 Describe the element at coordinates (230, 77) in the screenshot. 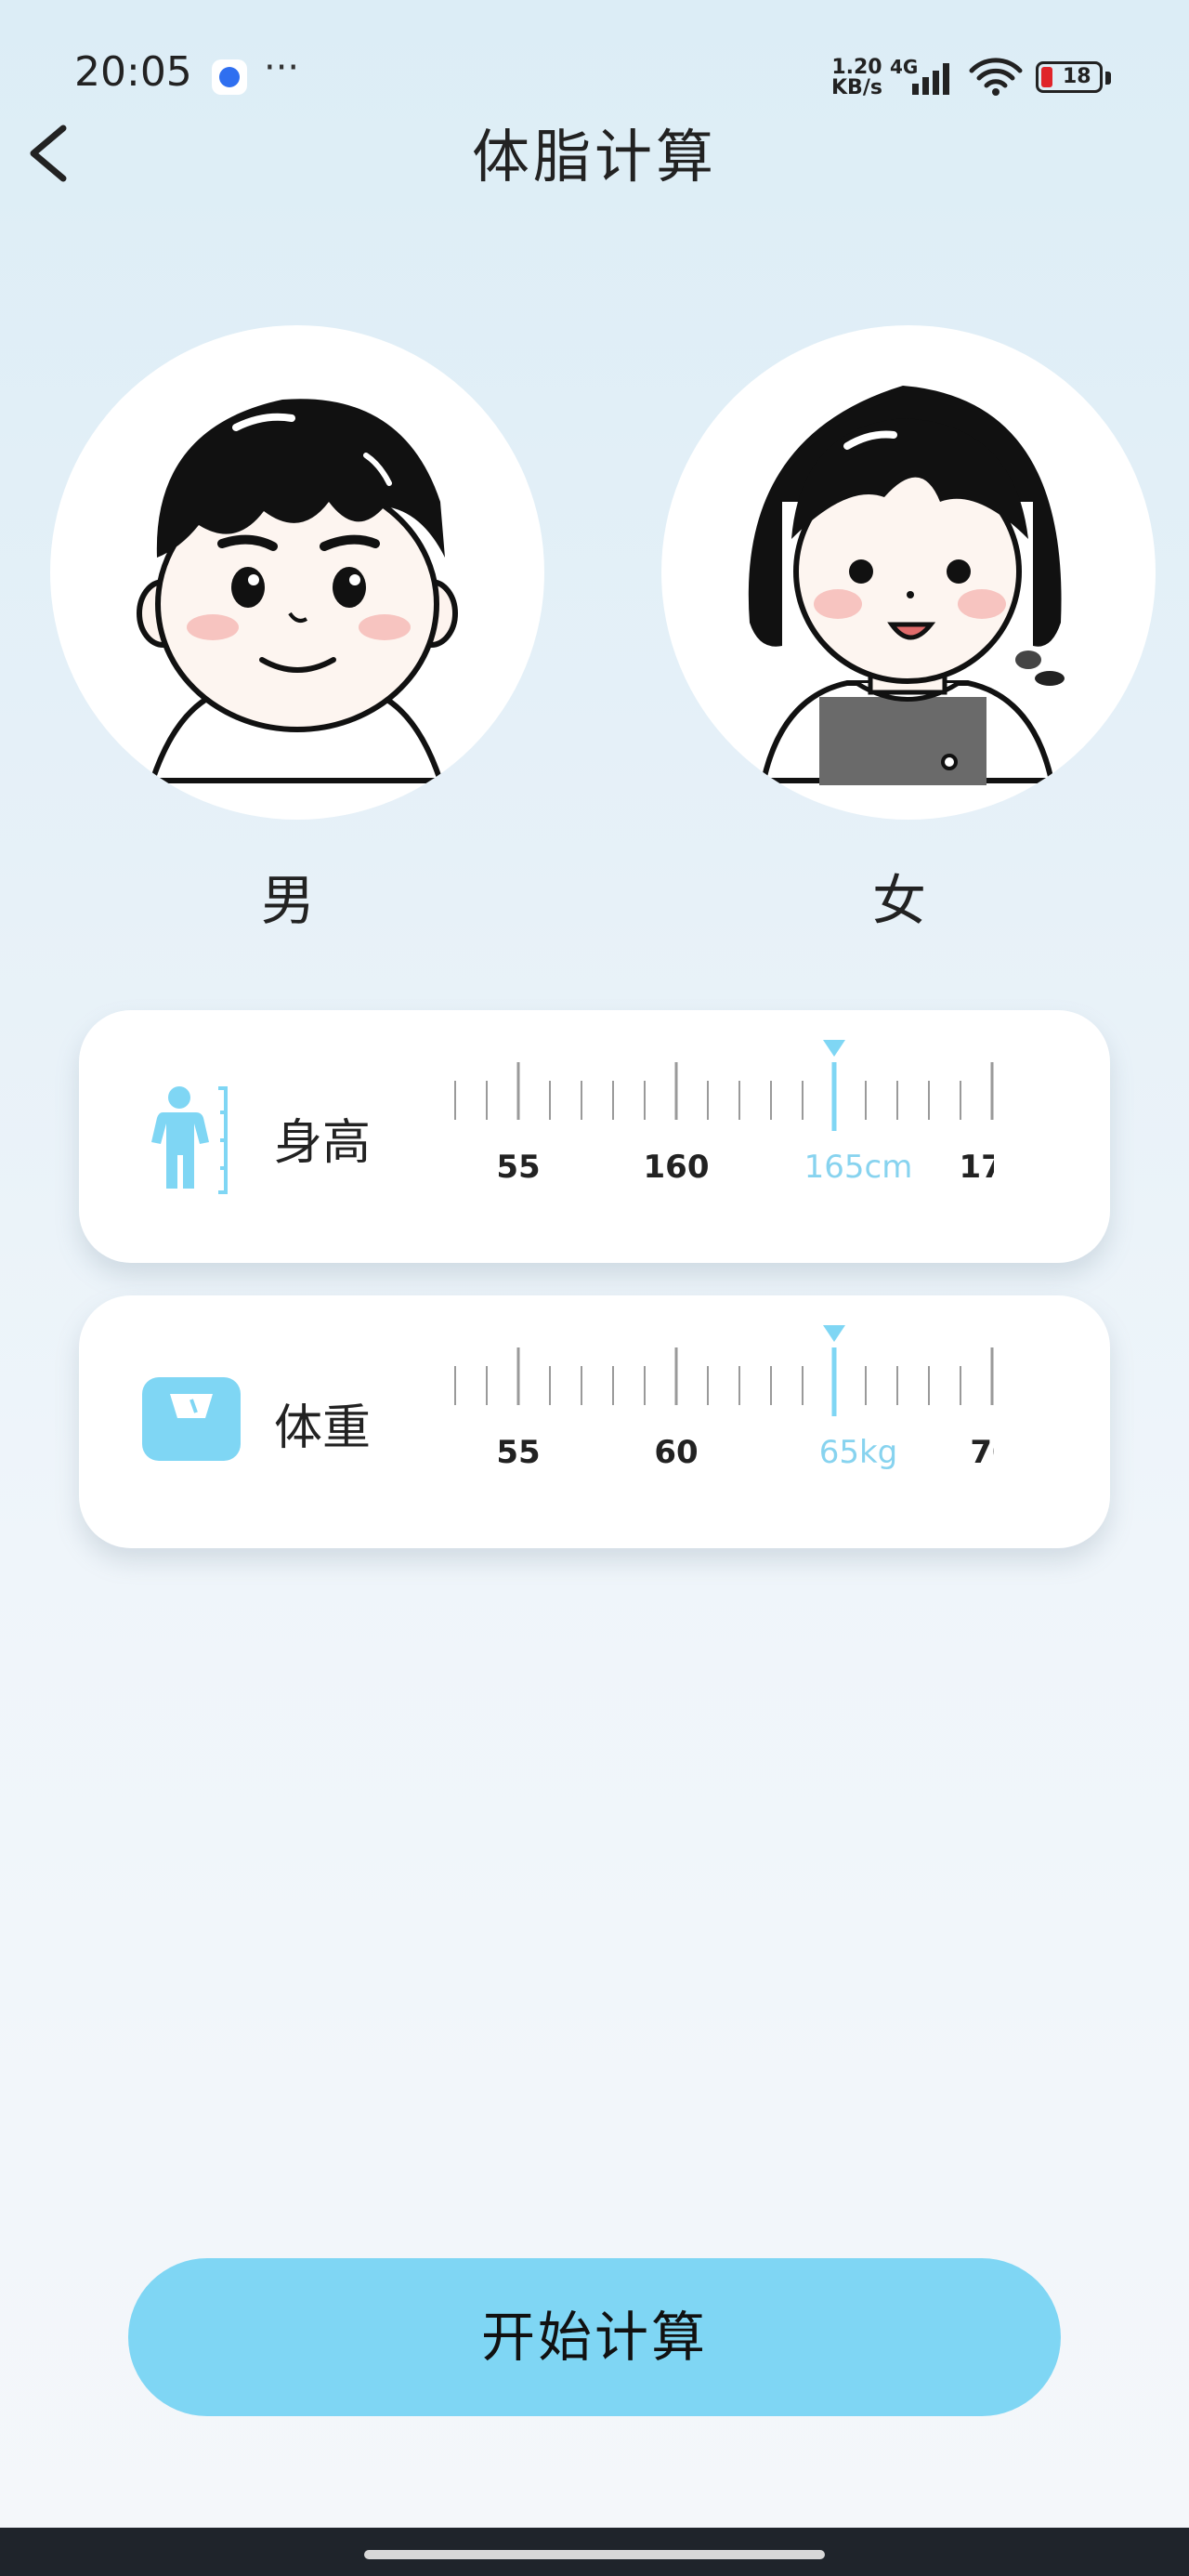

I see `notification-app-icon` at that location.